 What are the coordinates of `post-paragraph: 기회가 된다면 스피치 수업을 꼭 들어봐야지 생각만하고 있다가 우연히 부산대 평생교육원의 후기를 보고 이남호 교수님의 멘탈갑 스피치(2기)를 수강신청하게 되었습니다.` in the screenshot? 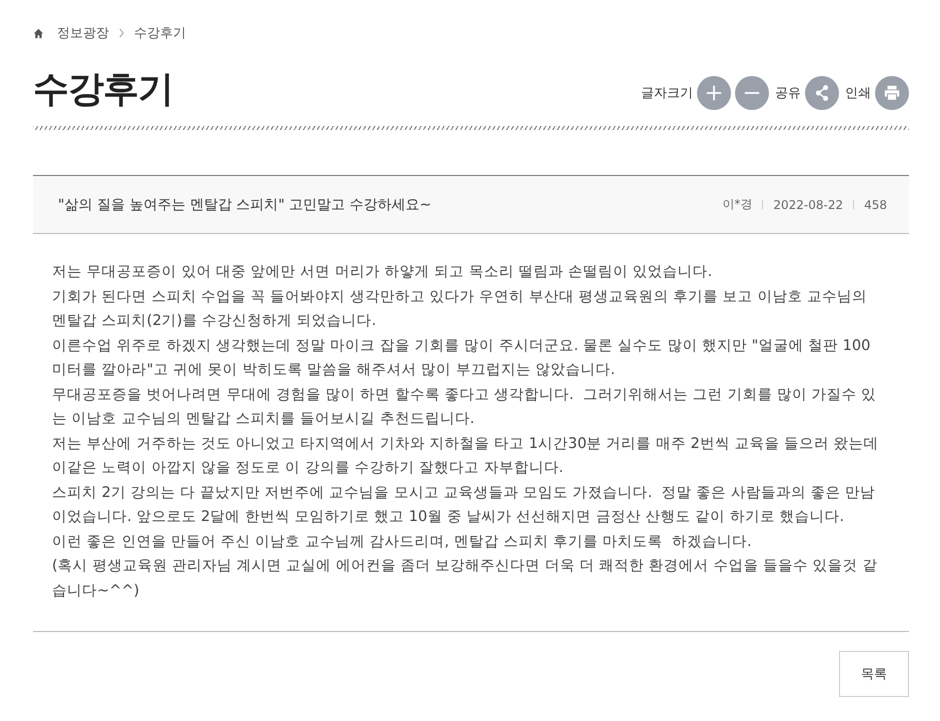 It's located at (460, 308).